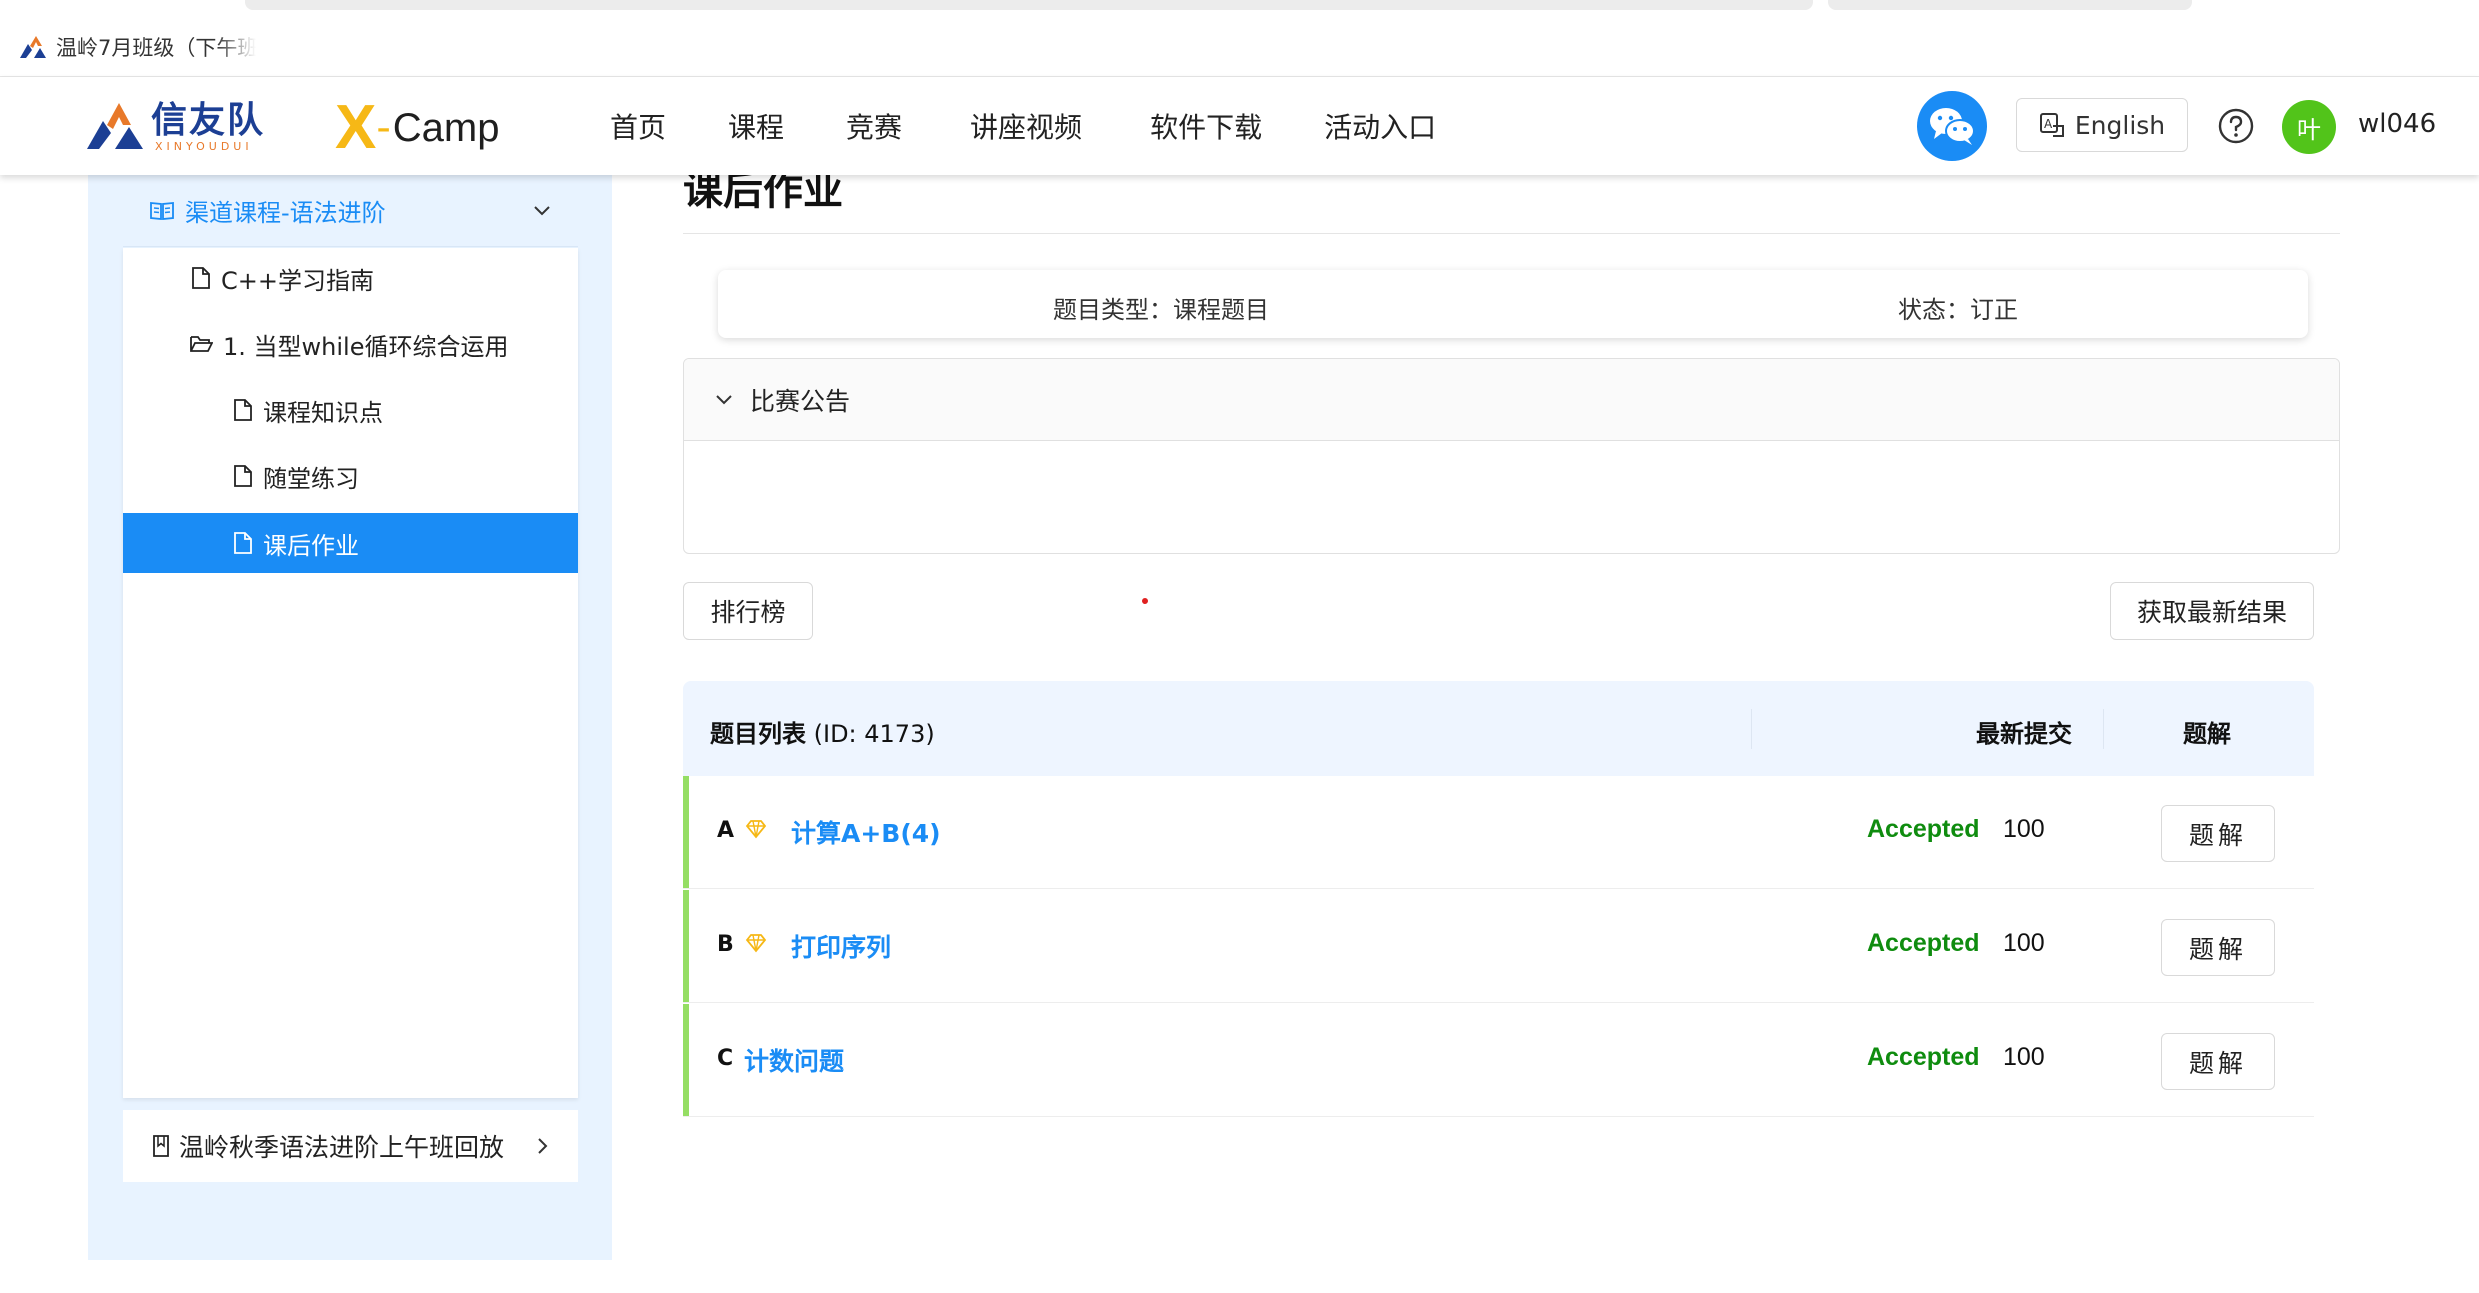 The height and width of the screenshot is (1293, 2479). Describe the element at coordinates (1498, 1060) in the screenshot. I see `table-row: C 计数问题 Accepted 100 题解` at that location.